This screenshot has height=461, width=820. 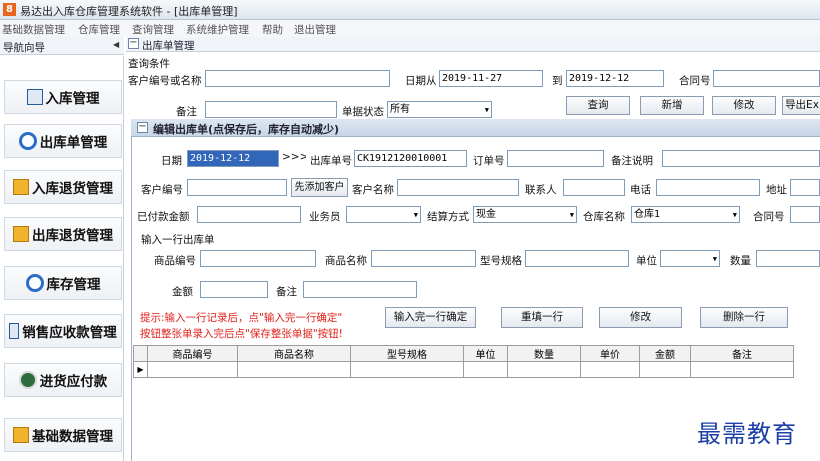 What do you see at coordinates (423, 258) in the screenshot?
I see `product-name-input` at bounding box center [423, 258].